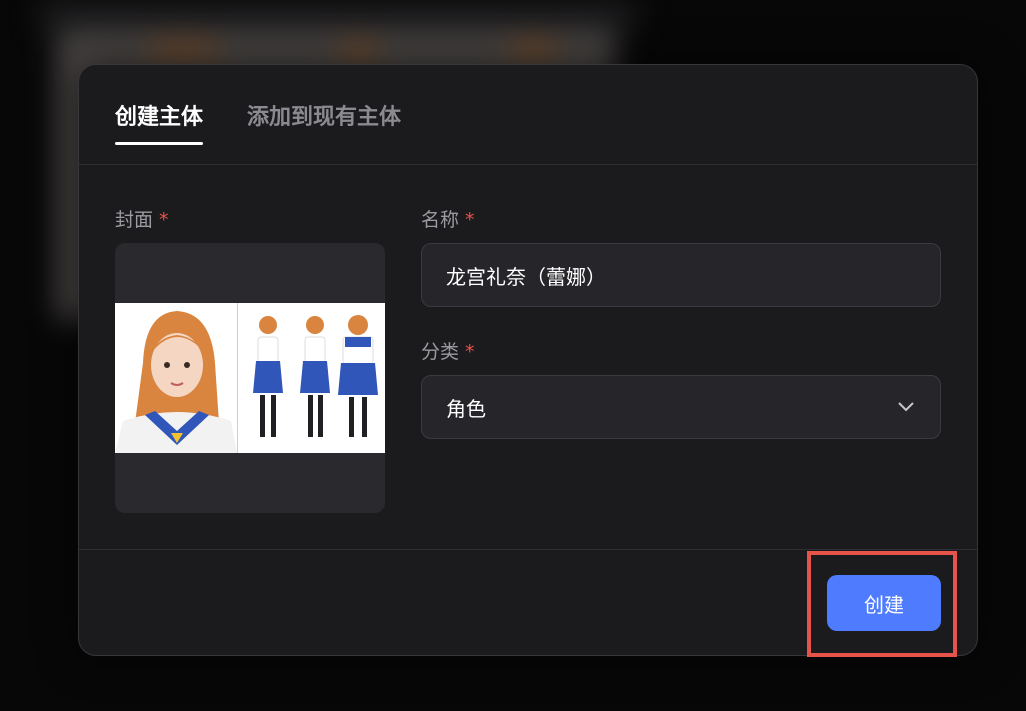 The width and height of the screenshot is (1026, 711). What do you see at coordinates (237, 378) in the screenshot?
I see `image-divider` at bounding box center [237, 378].